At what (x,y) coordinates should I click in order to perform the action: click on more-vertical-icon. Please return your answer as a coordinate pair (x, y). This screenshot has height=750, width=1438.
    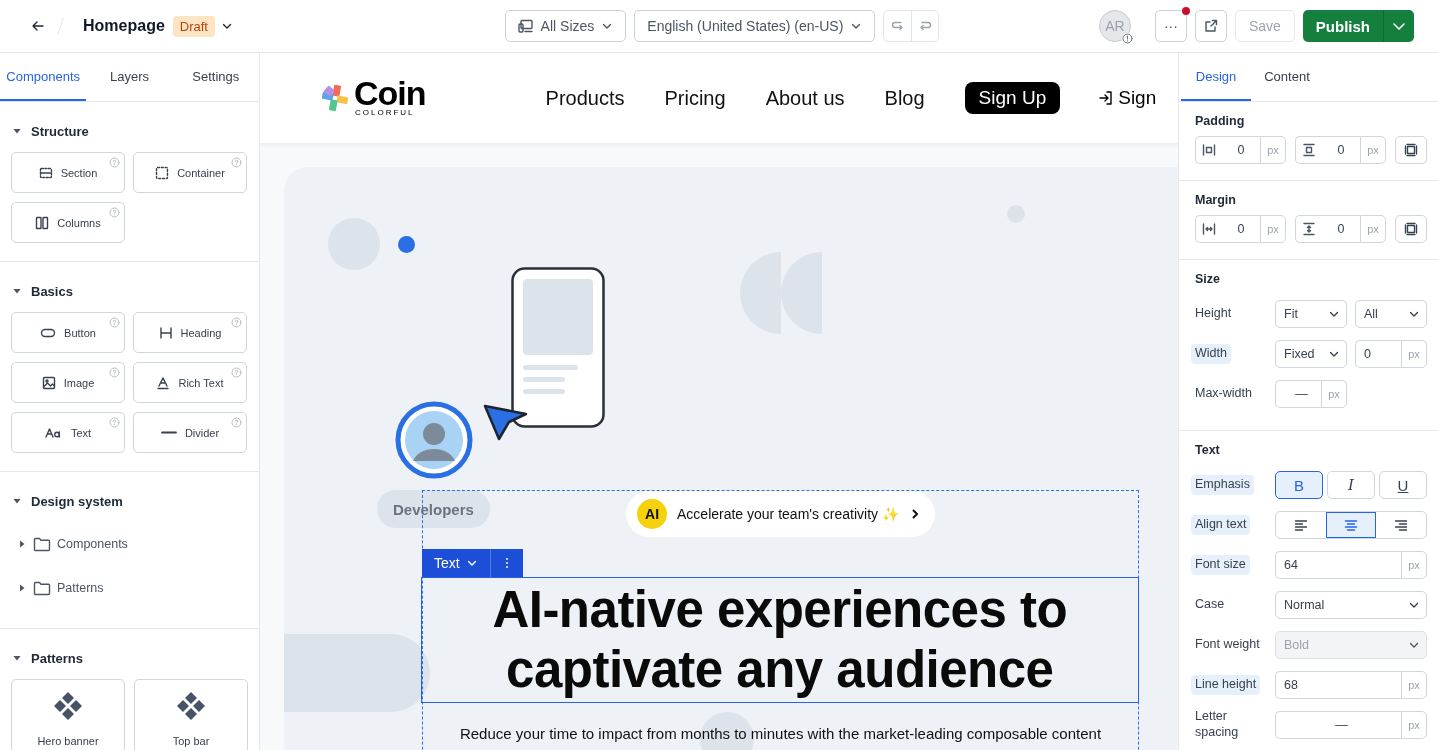
    Looking at the image, I should click on (506, 563).